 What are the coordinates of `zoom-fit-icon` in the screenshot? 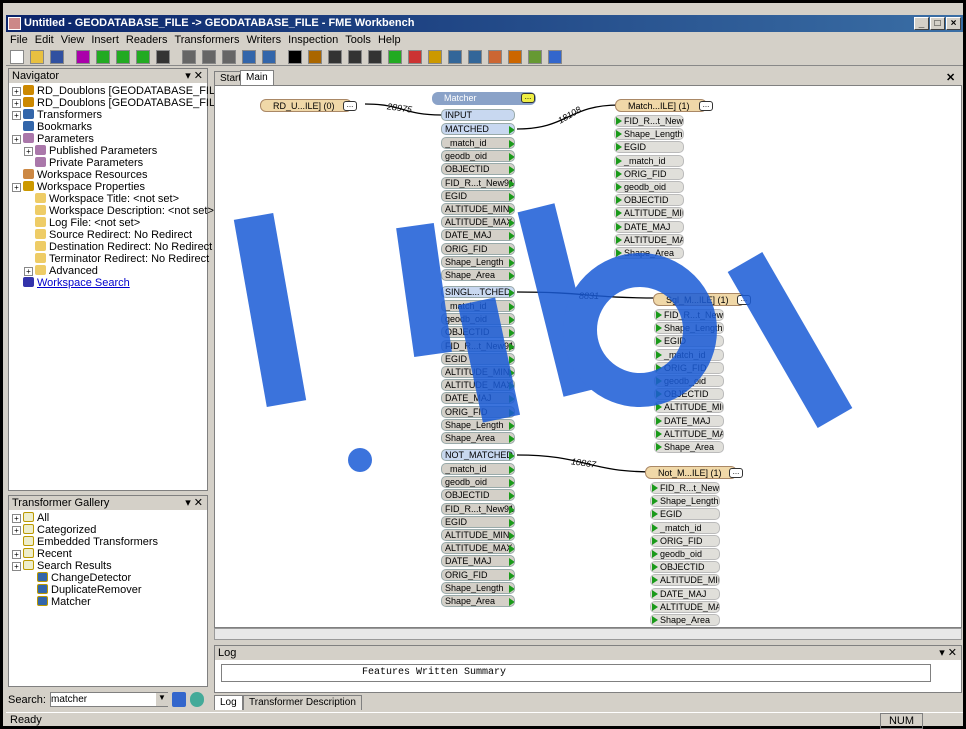 It's located at (375, 57).